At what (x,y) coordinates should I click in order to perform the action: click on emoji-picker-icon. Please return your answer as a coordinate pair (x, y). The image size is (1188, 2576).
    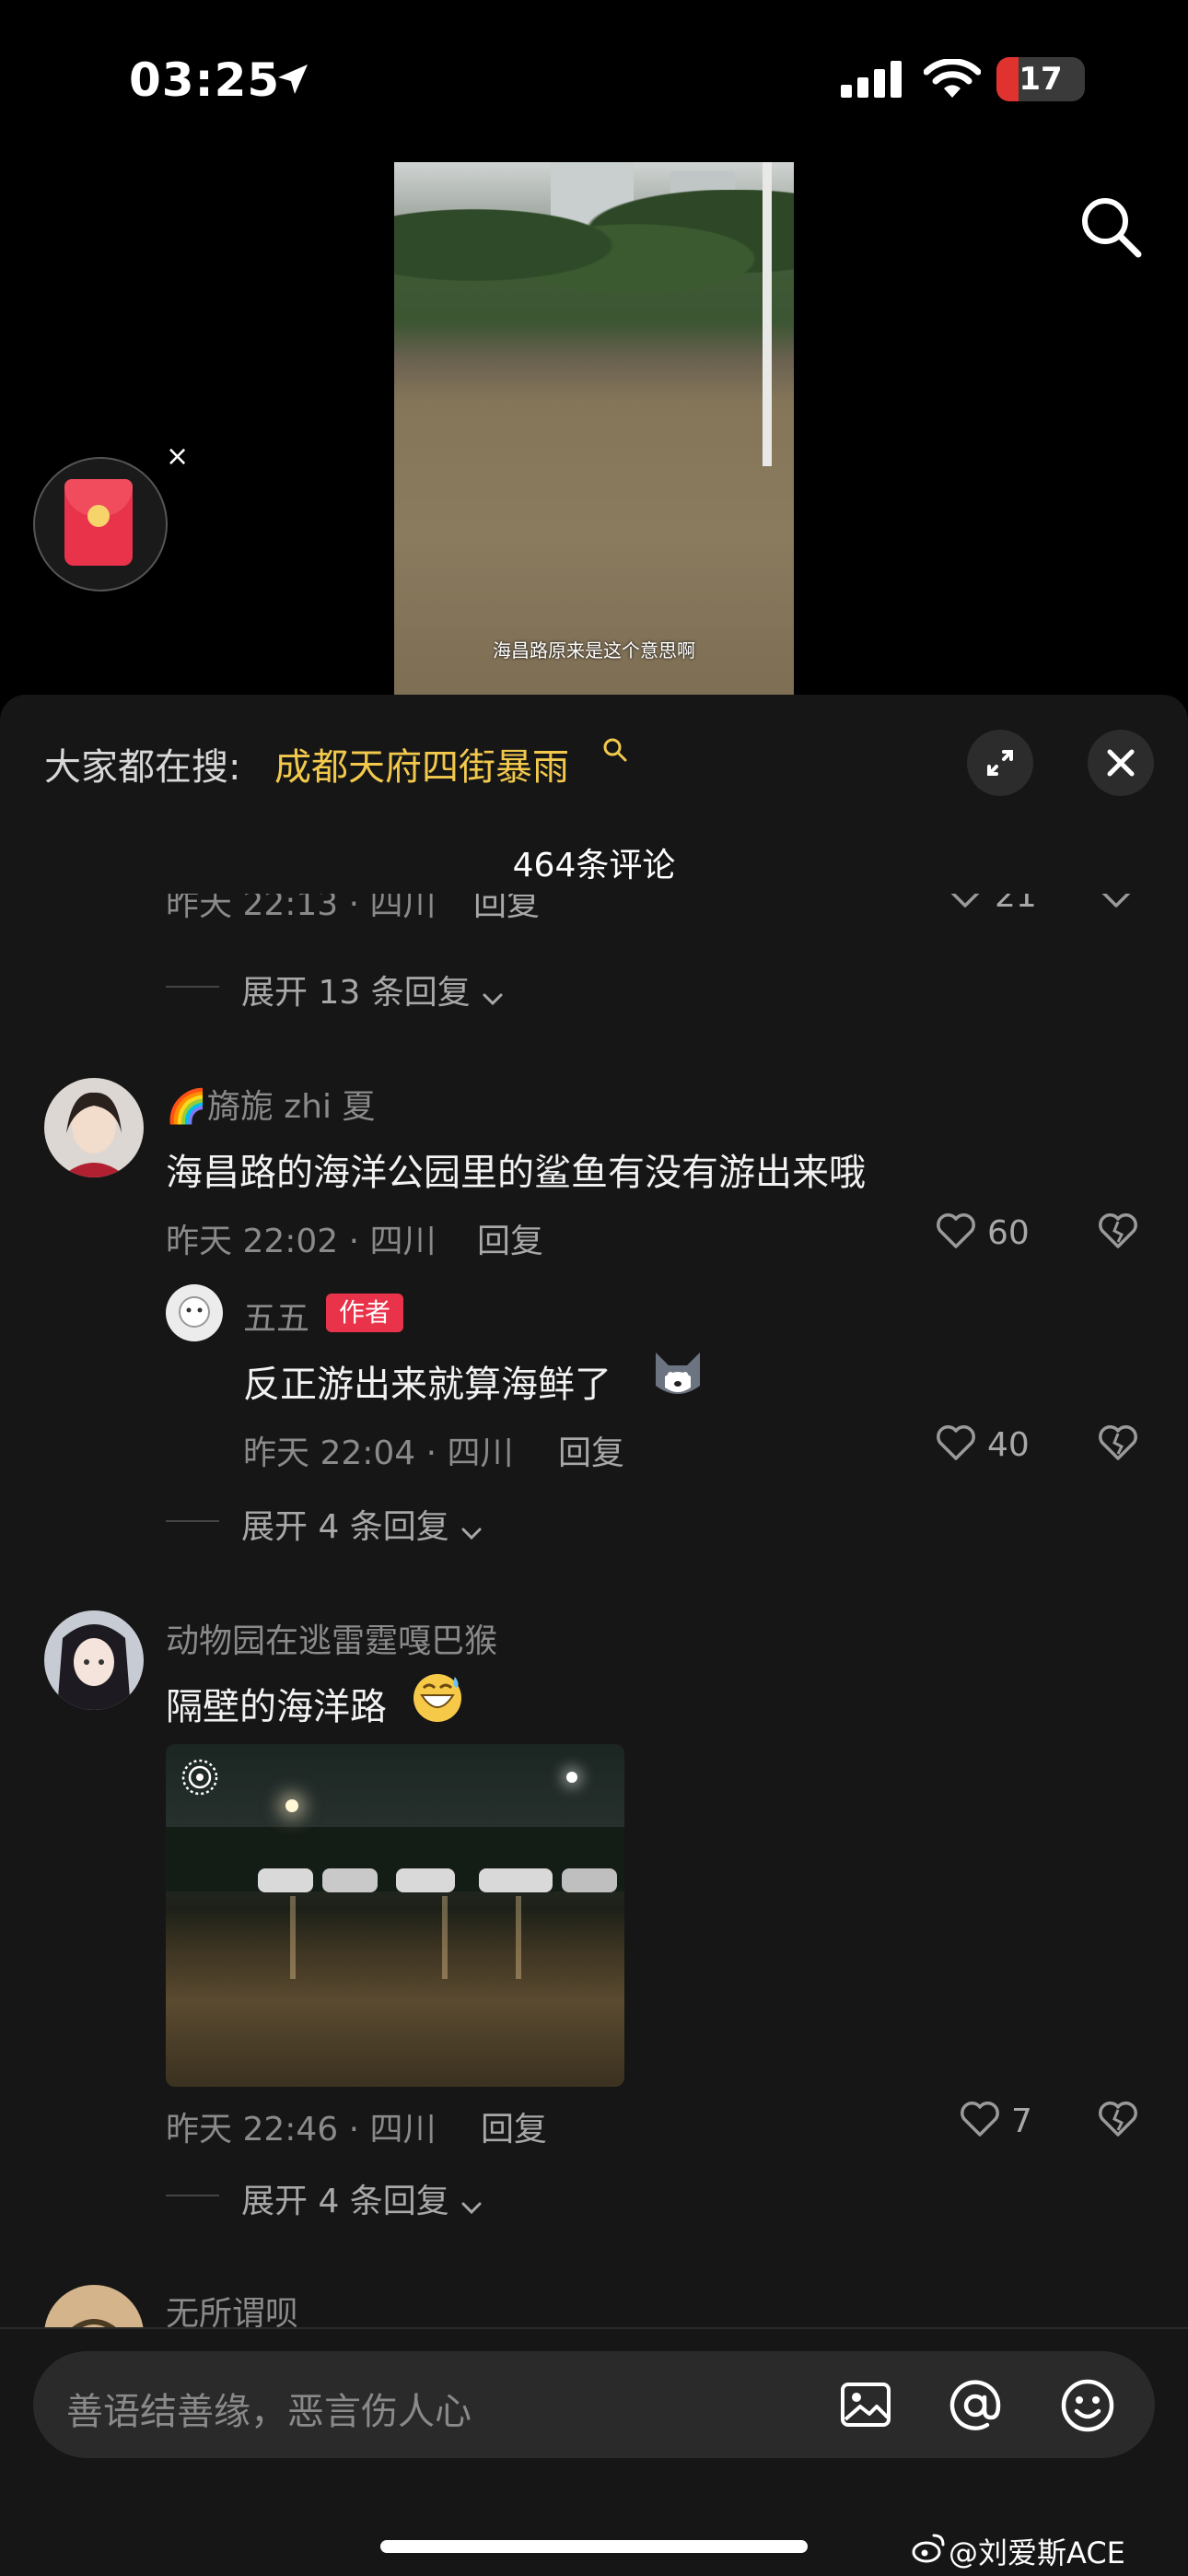
    Looking at the image, I should click on (1087, 2405).